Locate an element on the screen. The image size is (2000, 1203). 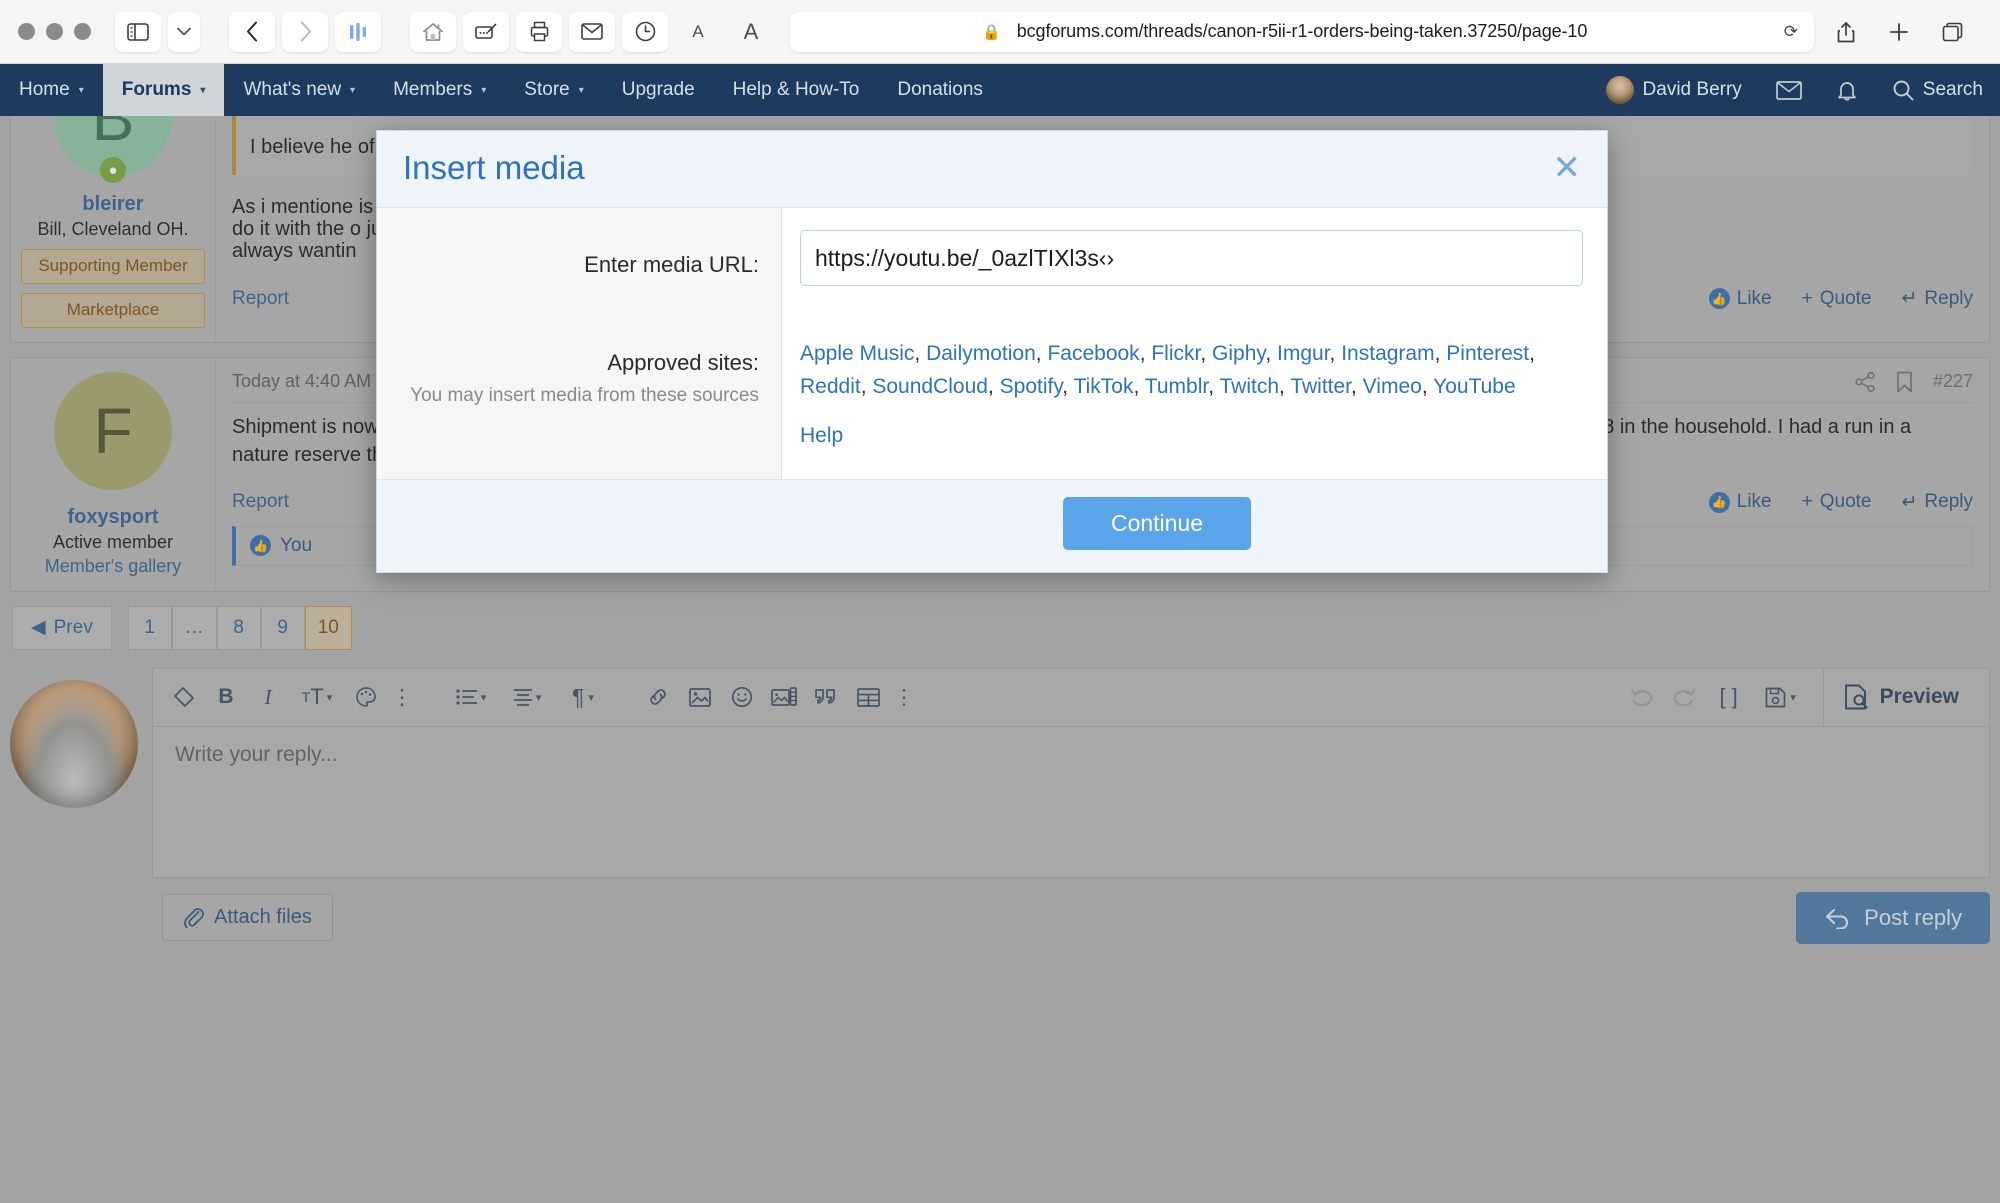
search-button: Search is located at coordinates (1937, 90).